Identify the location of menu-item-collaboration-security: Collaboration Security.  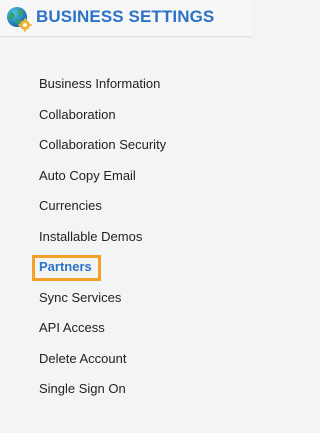
(125, 145).